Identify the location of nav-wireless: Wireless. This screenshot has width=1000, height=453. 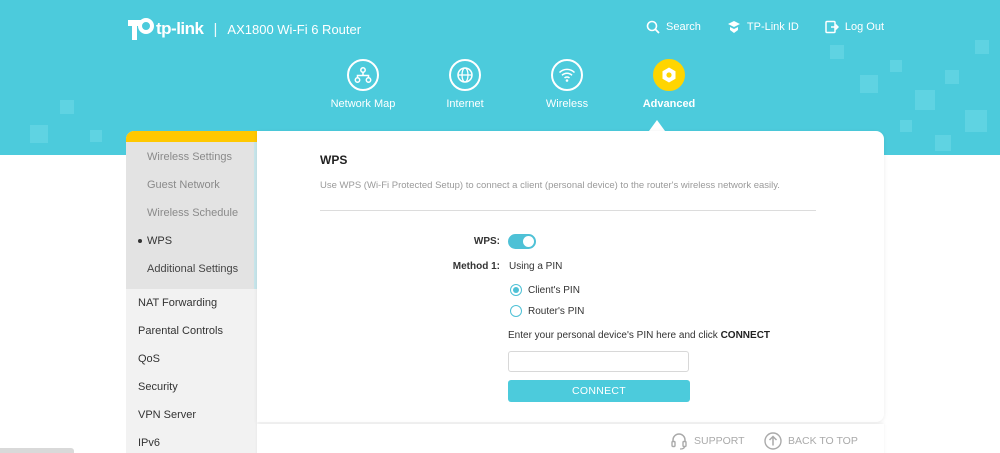
(567, 84).